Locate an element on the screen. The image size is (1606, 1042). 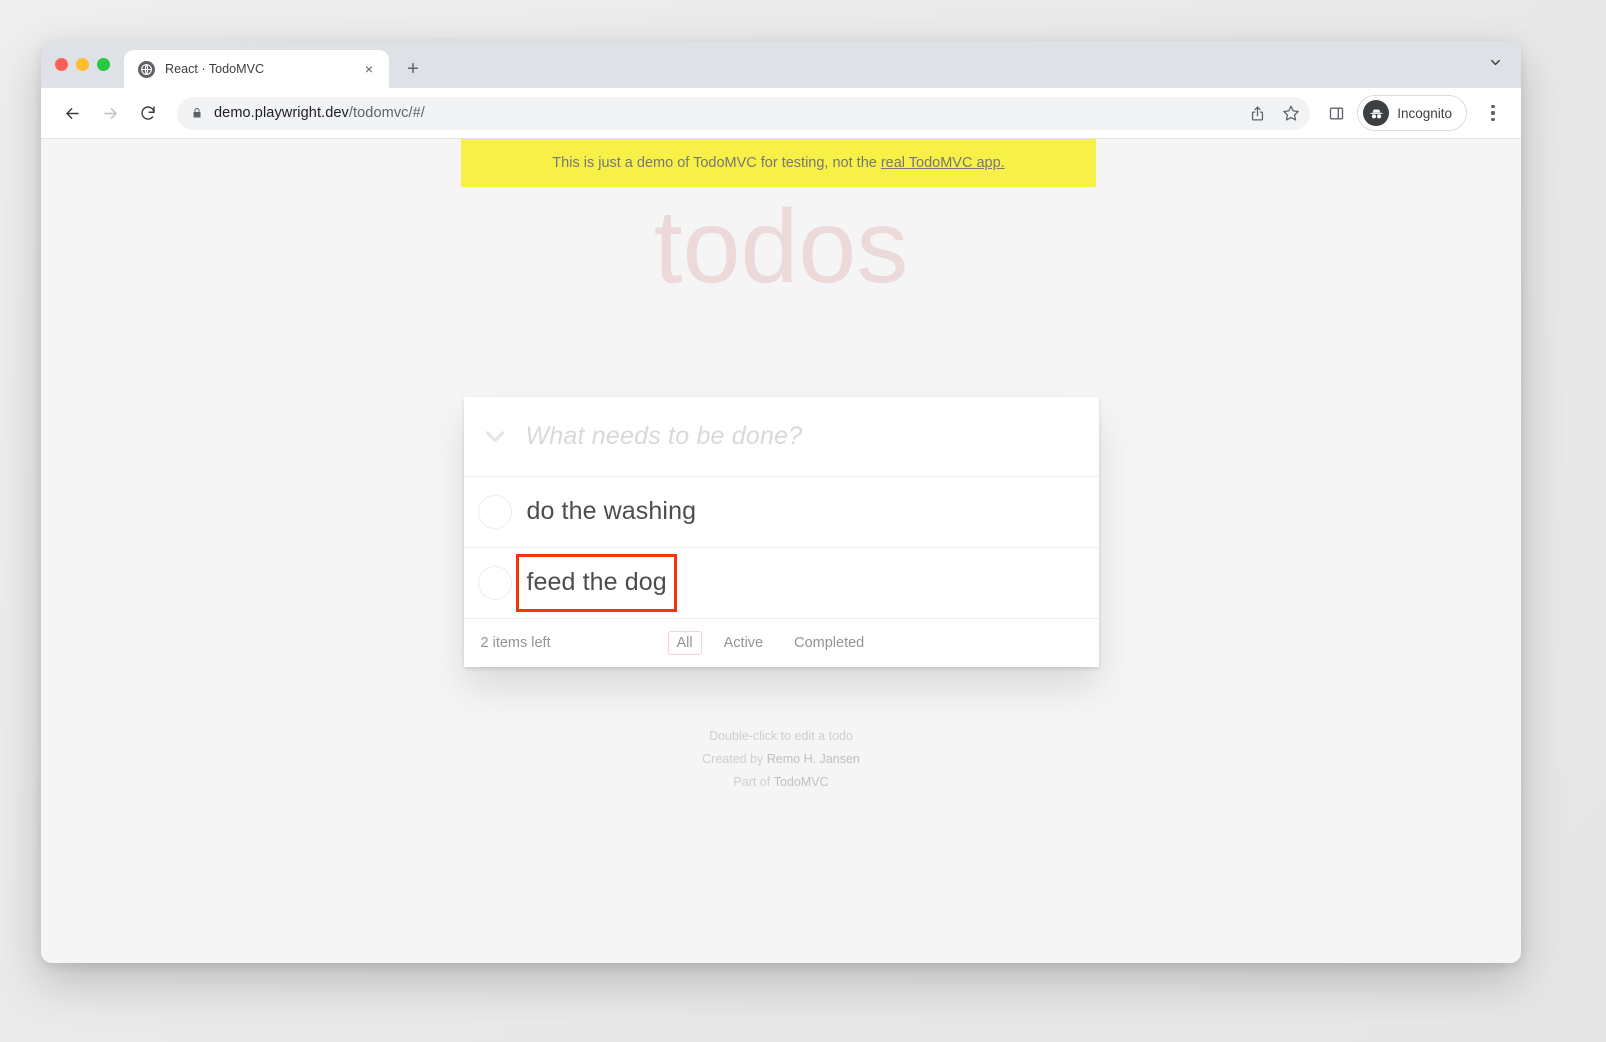
filter-active: Active is located at coordinates (744, 643).